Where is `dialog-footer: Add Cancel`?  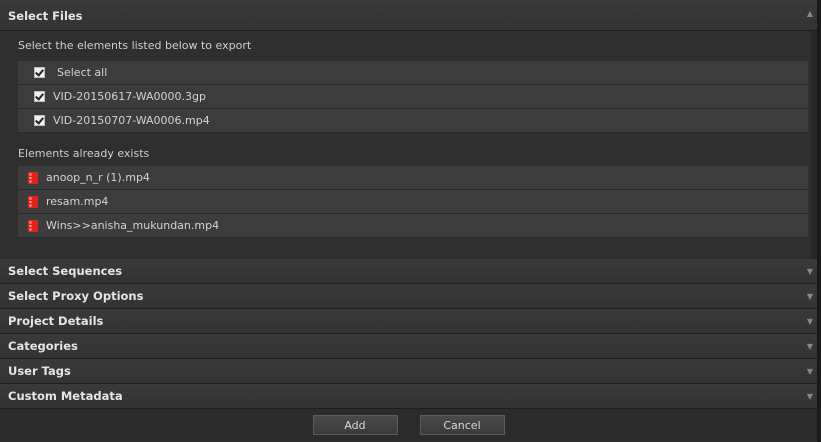
dialog-footer: Add Cancel is located at coordinates (408, 425).